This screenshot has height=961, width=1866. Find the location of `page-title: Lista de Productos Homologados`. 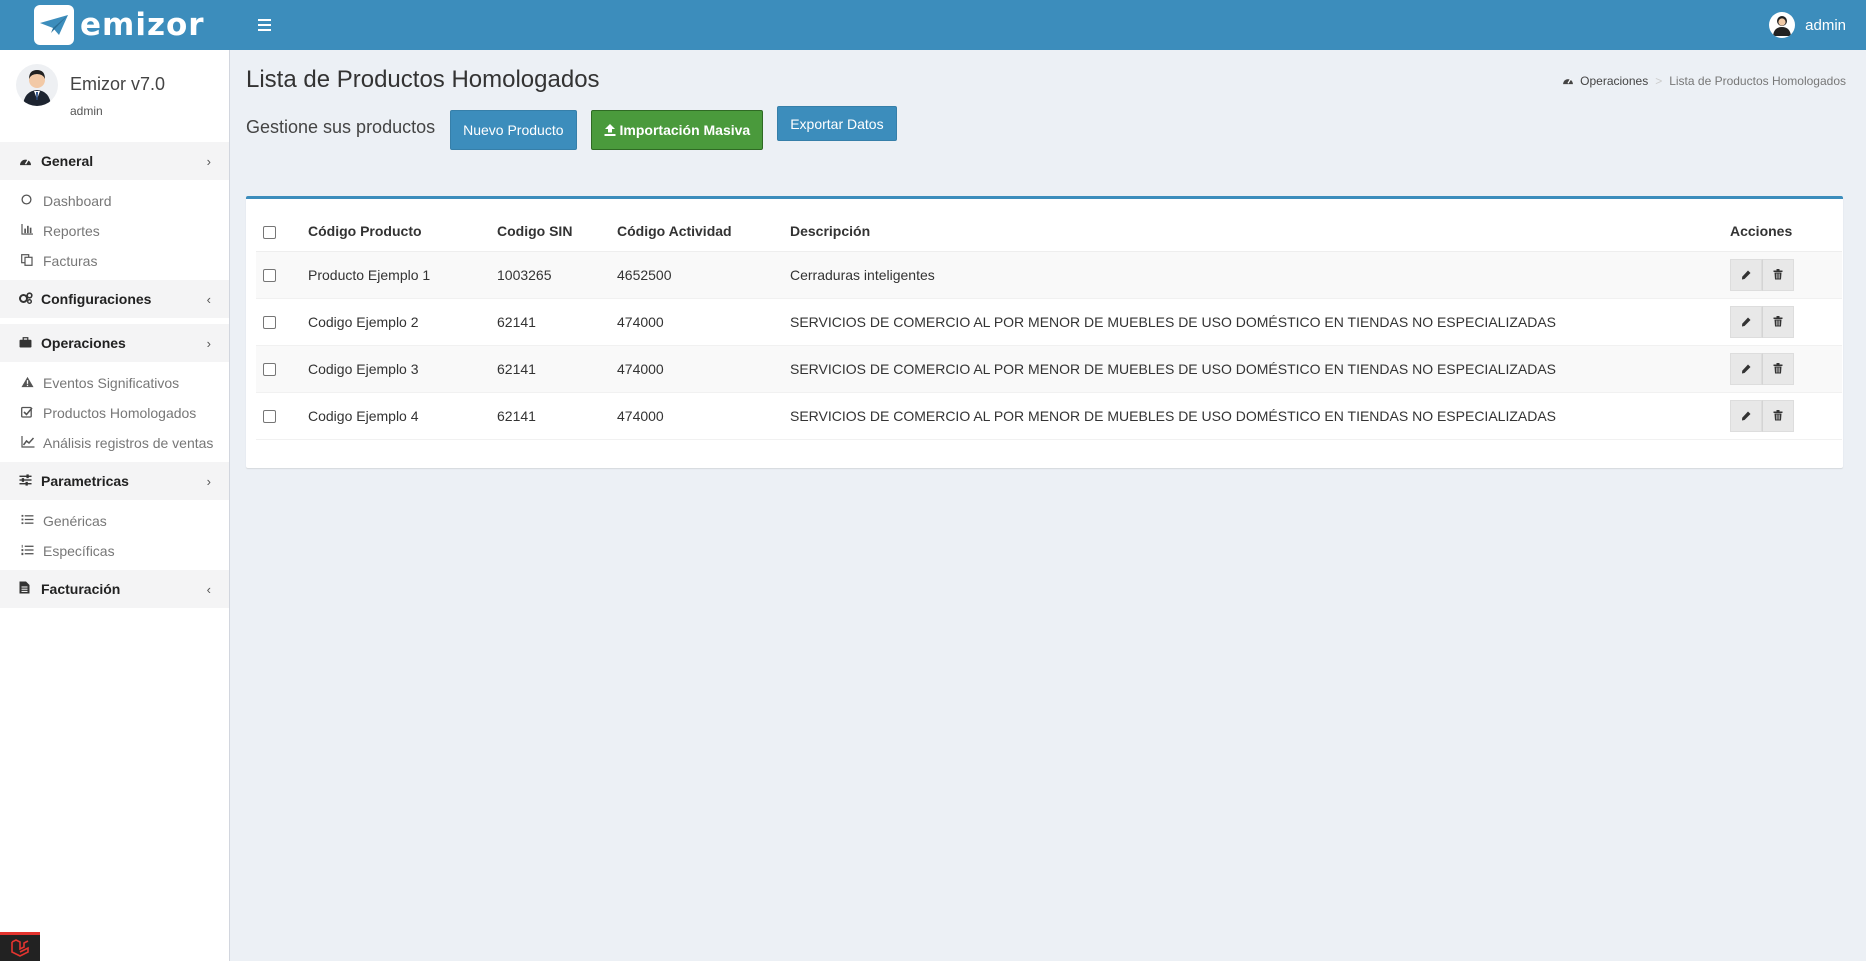

page-title: Lista de Productos Homologados is located at coordinates (423, 79).